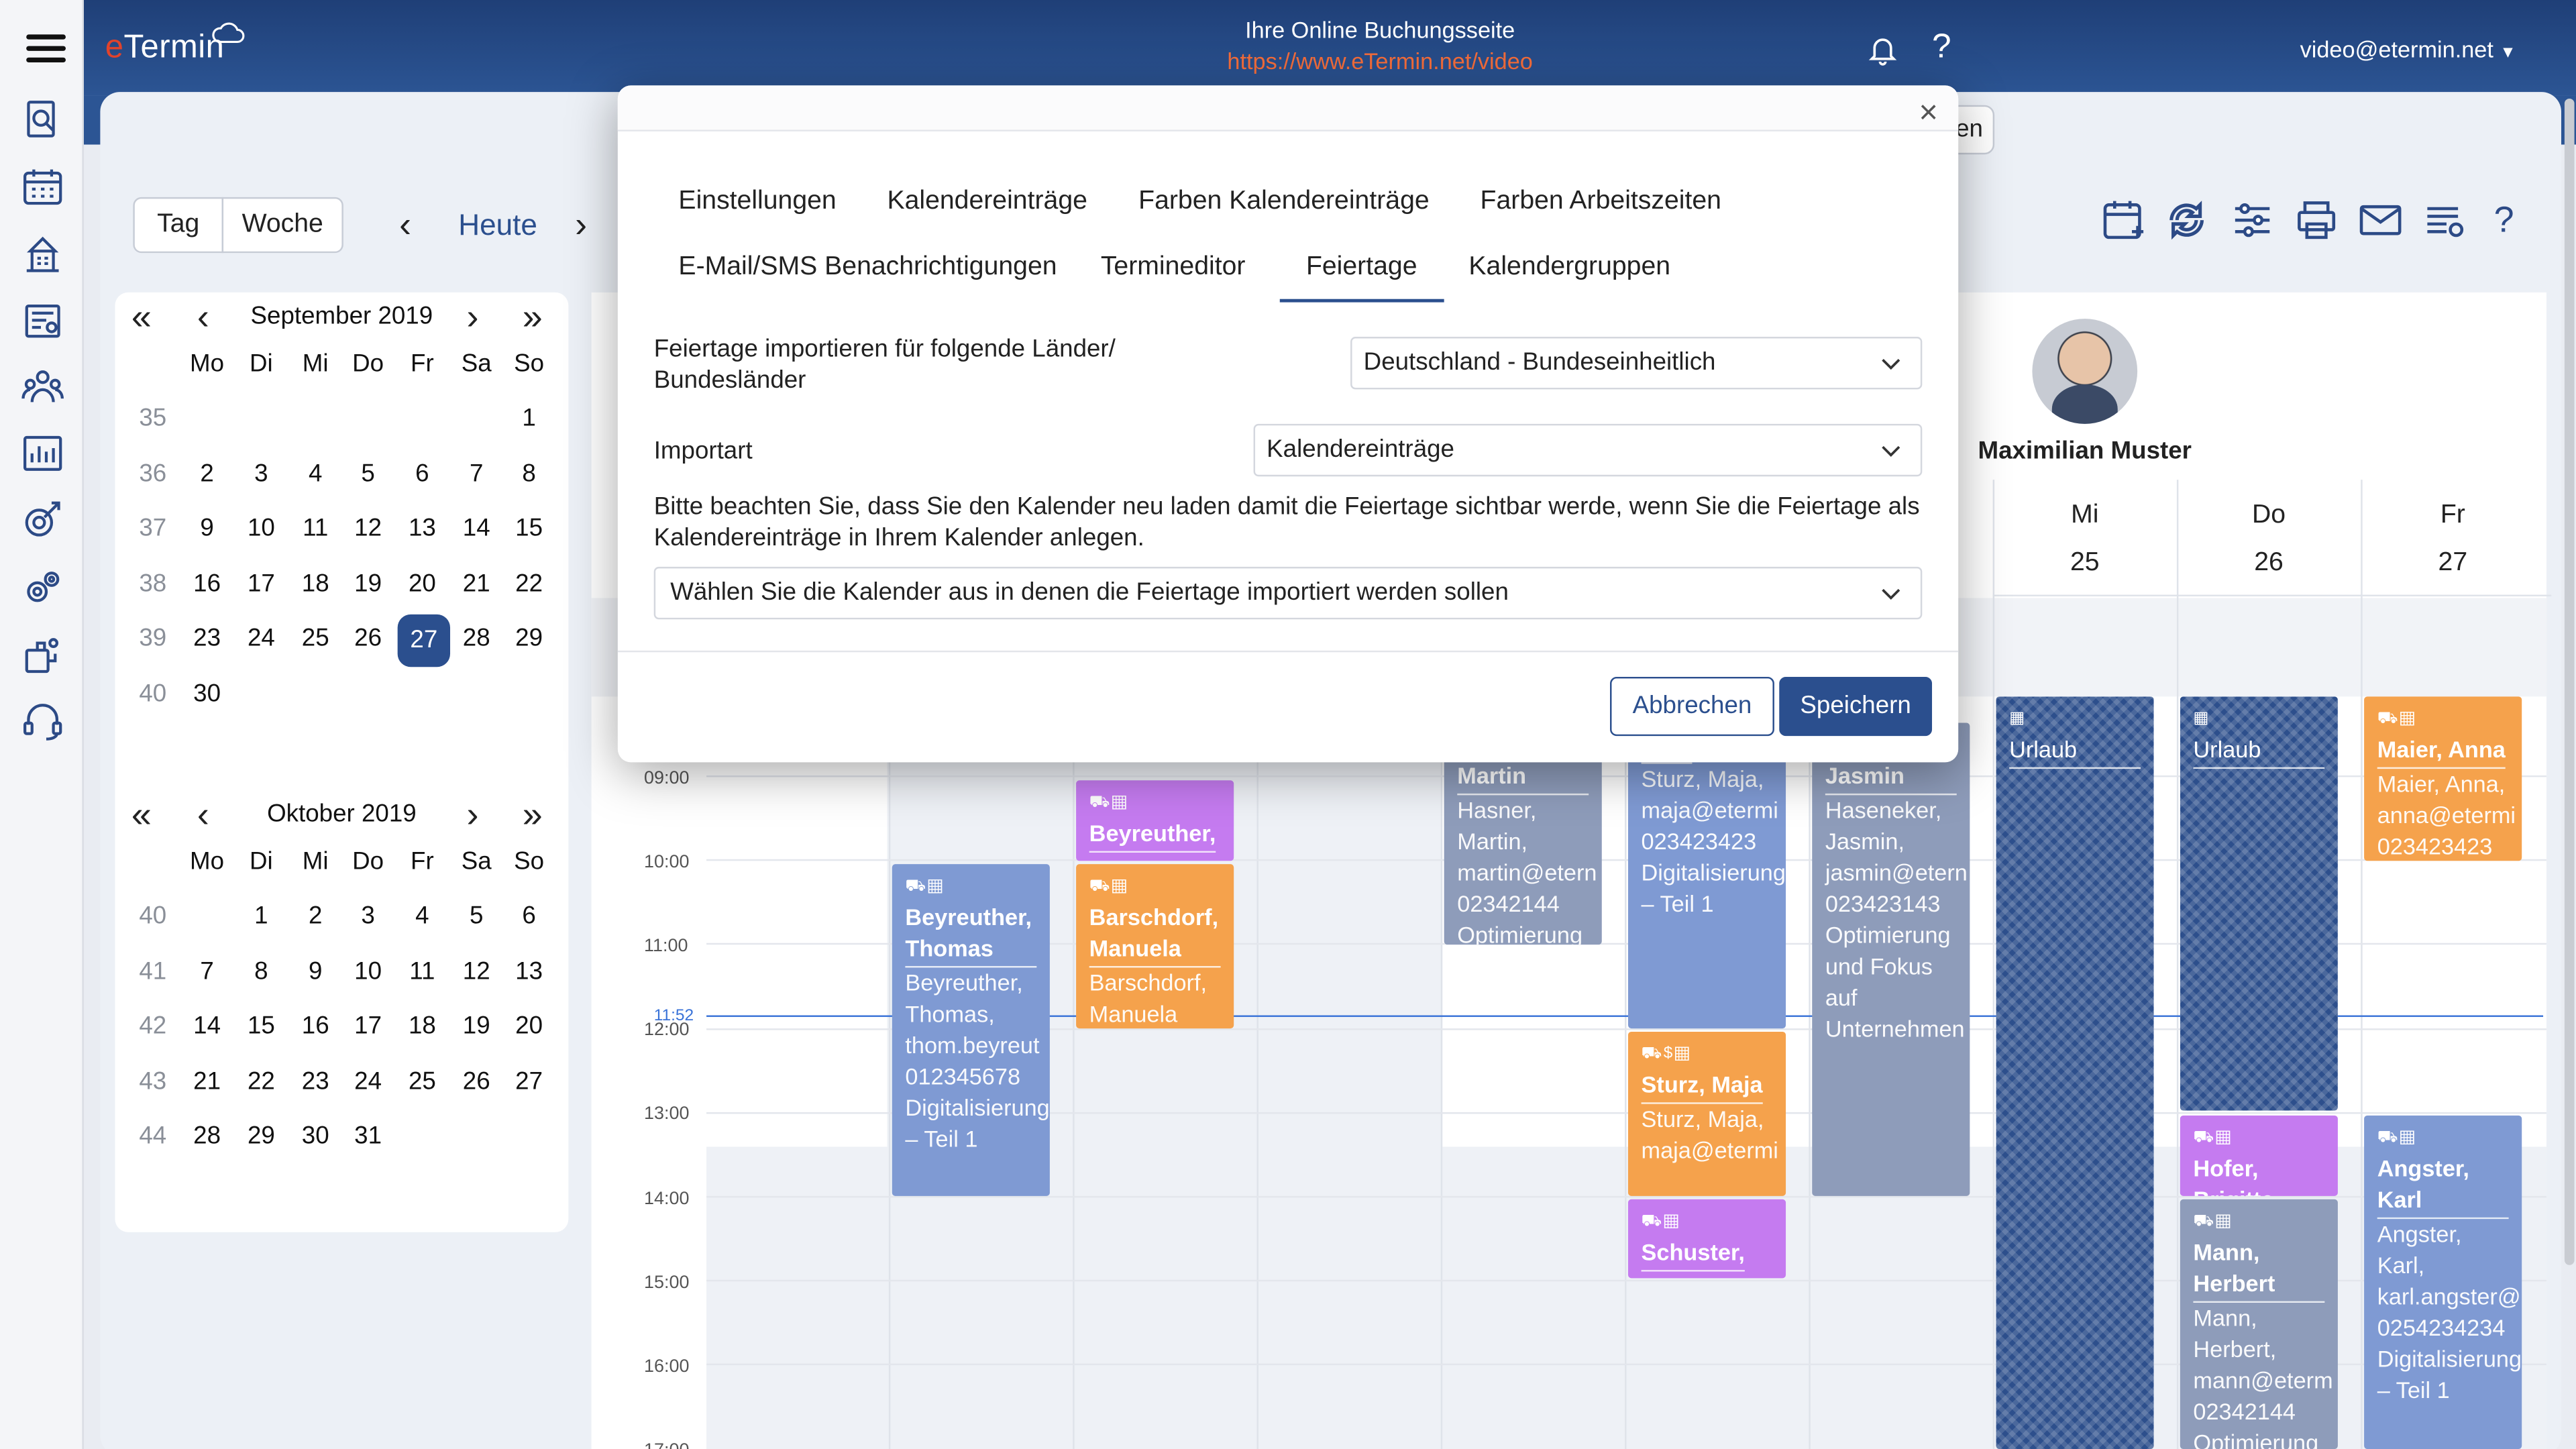  I want to click on tab-farben-arbeitszeiten: Farben Arbeitszeiten, so click(1601, 202).